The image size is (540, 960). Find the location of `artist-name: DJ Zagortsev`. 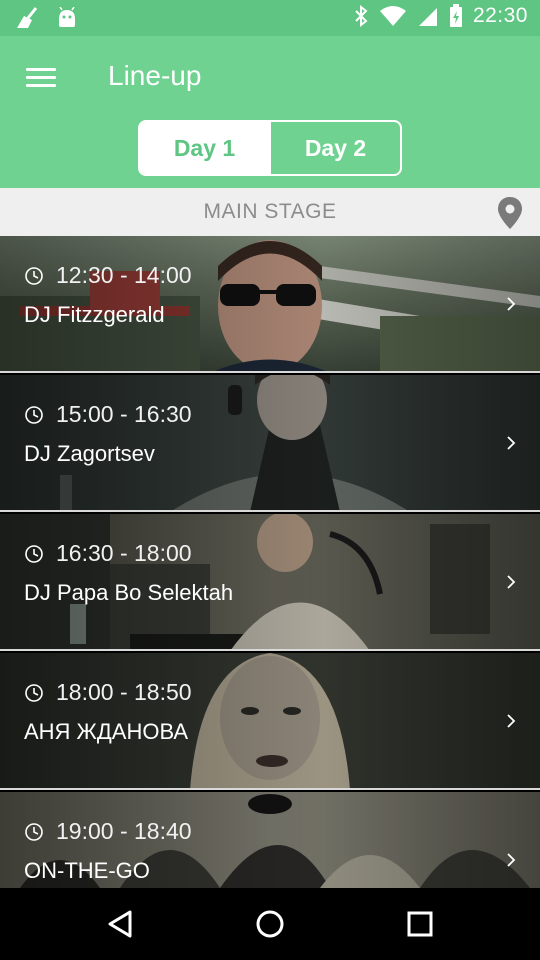

artist-name: DJ Zagortsev is located at coordinates (89, 453).